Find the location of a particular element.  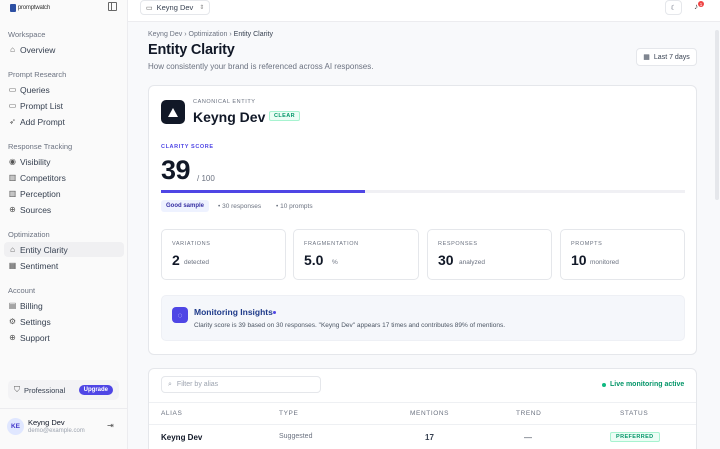

column-header-status: STATUS is located at coordinates (634, 413).